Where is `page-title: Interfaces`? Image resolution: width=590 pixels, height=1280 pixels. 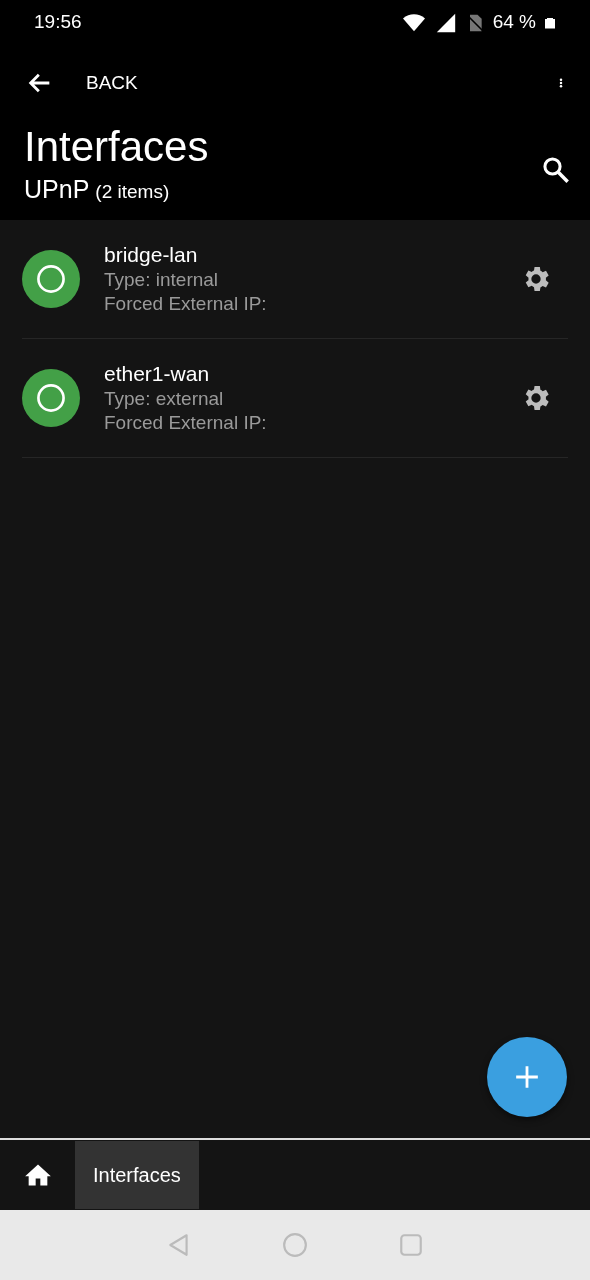
page-title: Interfaces is located at coordinates (117, 147).